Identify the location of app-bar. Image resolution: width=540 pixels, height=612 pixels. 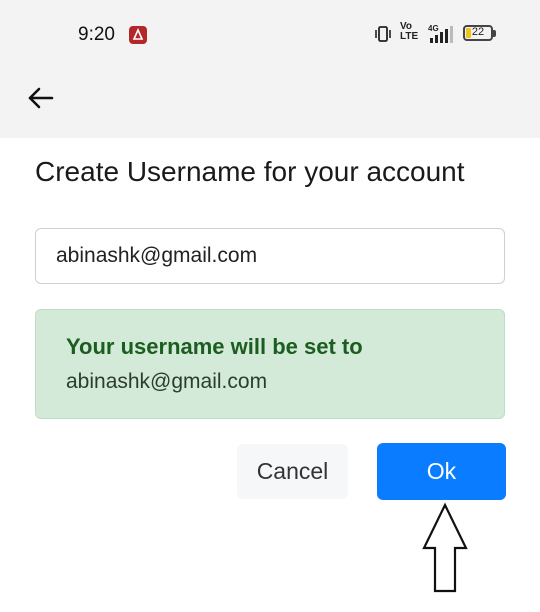
(270, 103).